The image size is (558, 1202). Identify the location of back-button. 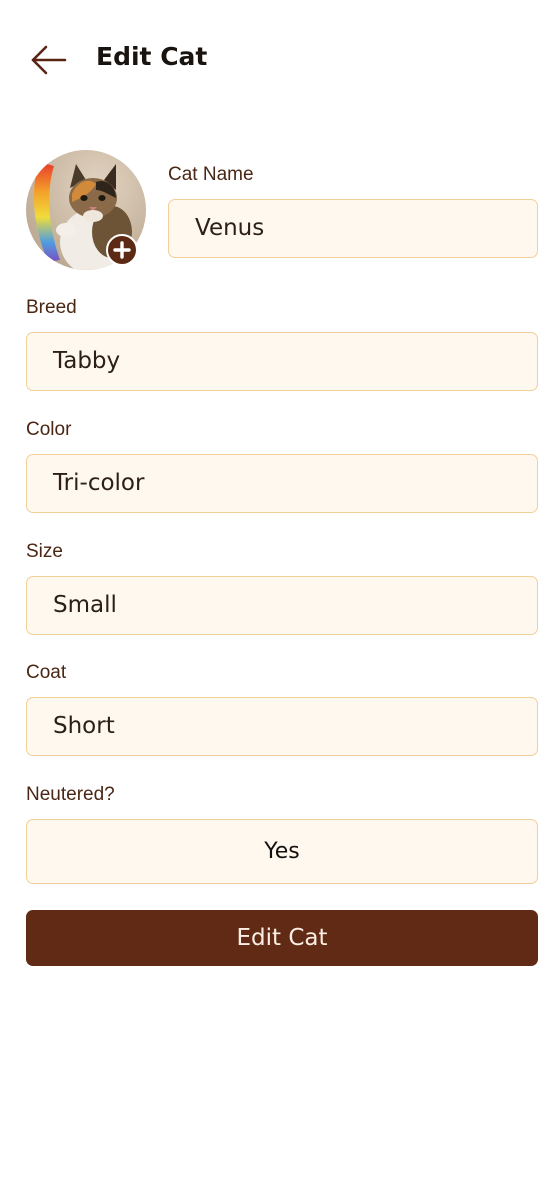
(49, 60).